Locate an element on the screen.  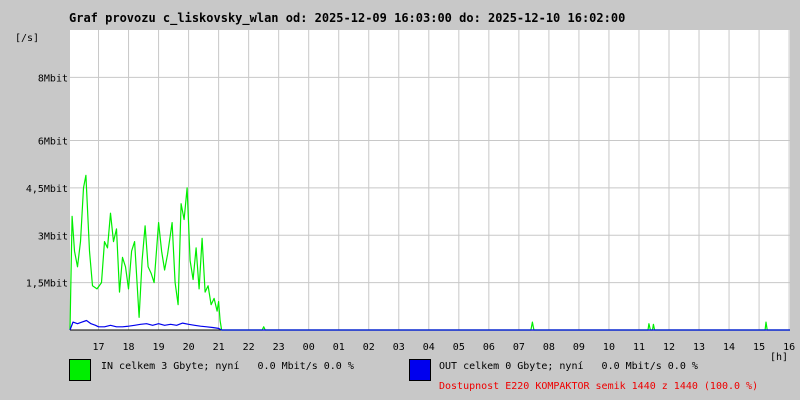
x-tick-label: 18 is located at coordinates (129, 347).